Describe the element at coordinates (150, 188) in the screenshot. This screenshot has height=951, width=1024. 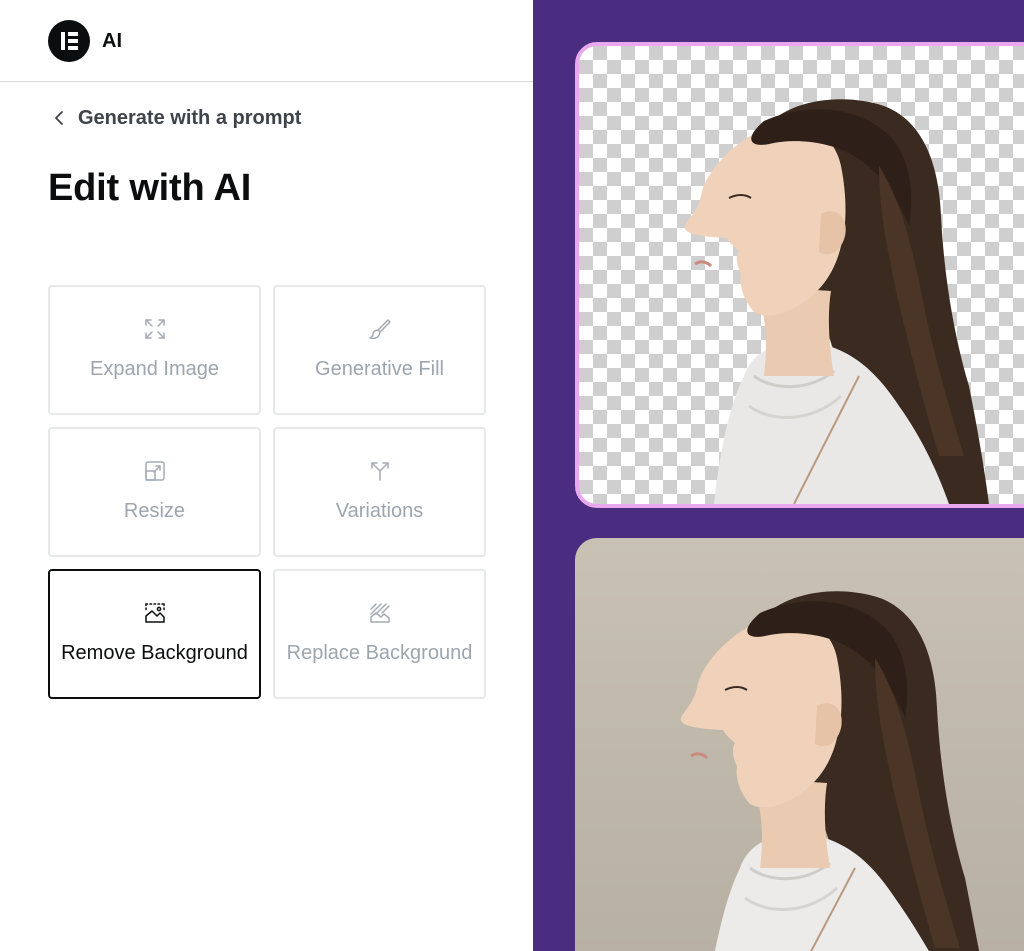
I see `page-title: Edit with AI` at that location.